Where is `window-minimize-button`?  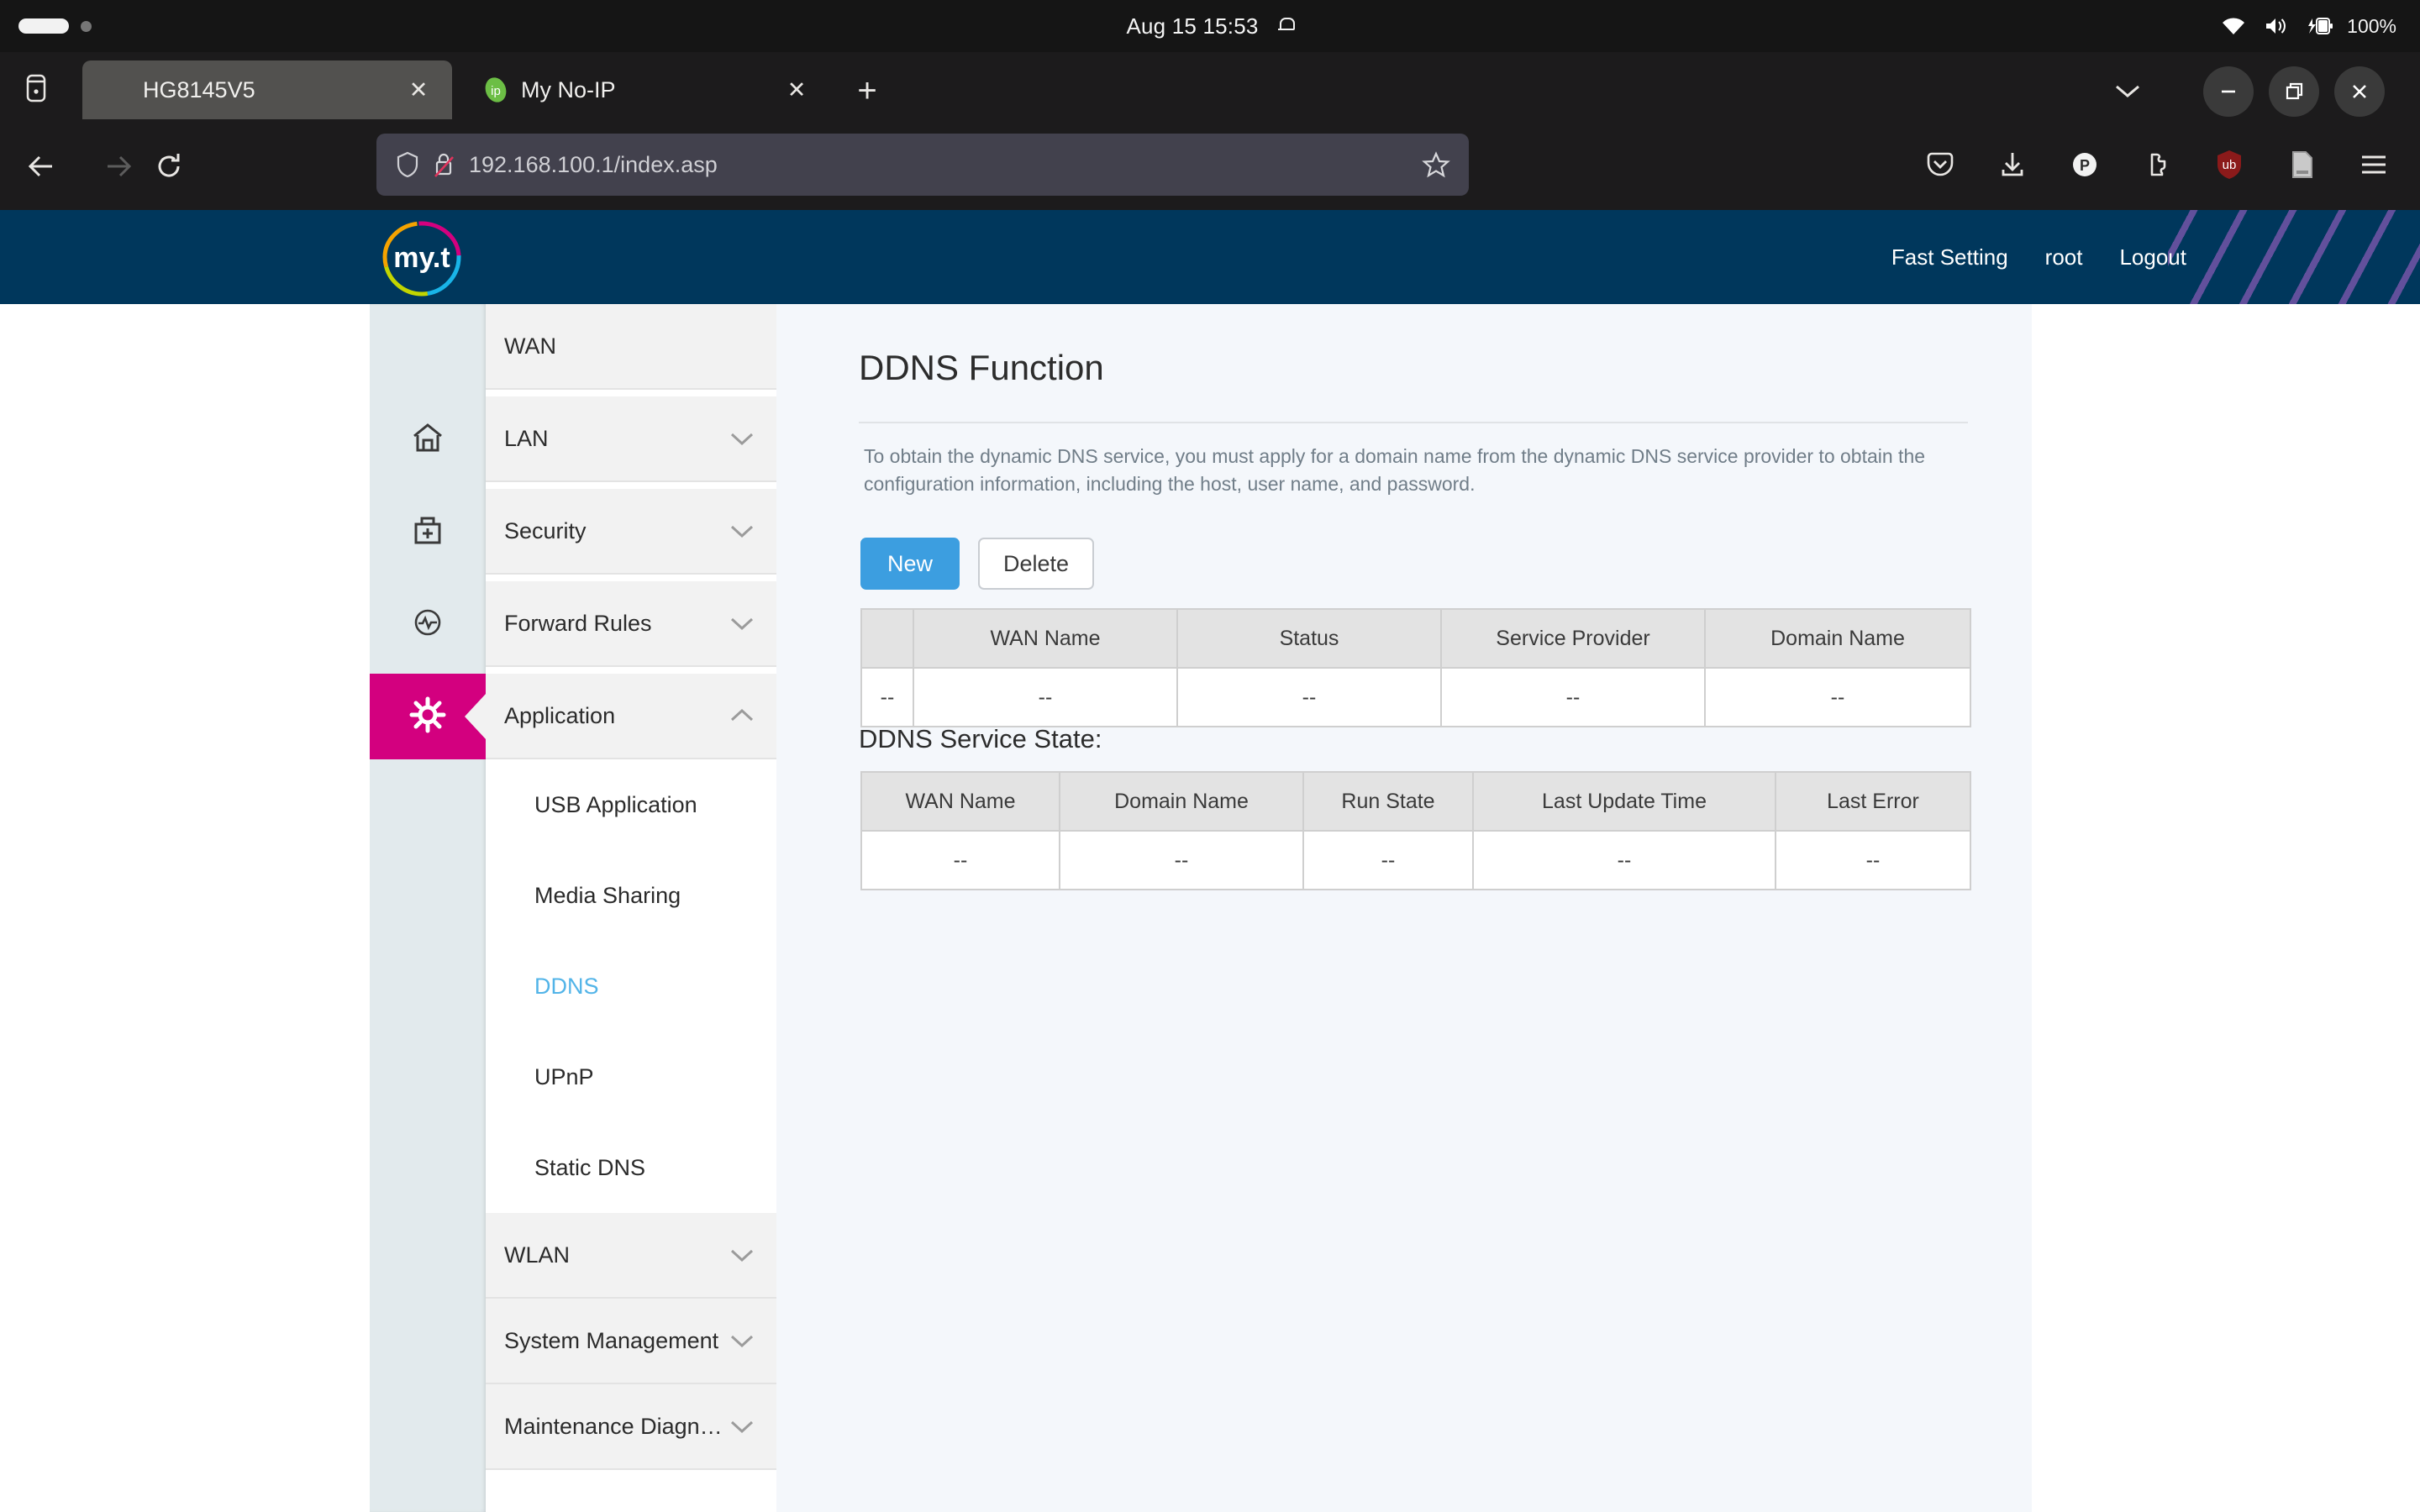
window-minimize-button is located at coordinates (2228, 91).